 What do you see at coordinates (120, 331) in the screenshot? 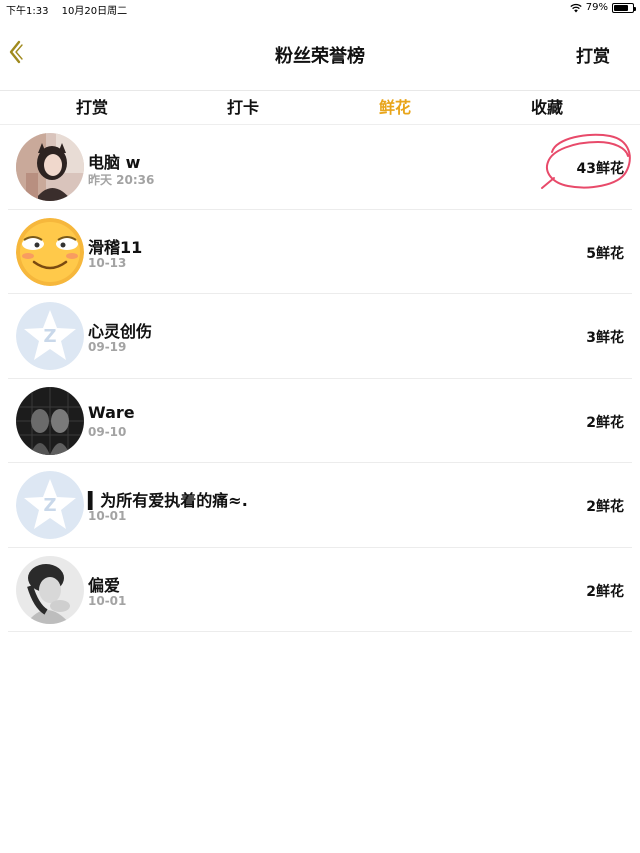
I see `fan-name: 心灵创伤` at bounding box center [120, 331].